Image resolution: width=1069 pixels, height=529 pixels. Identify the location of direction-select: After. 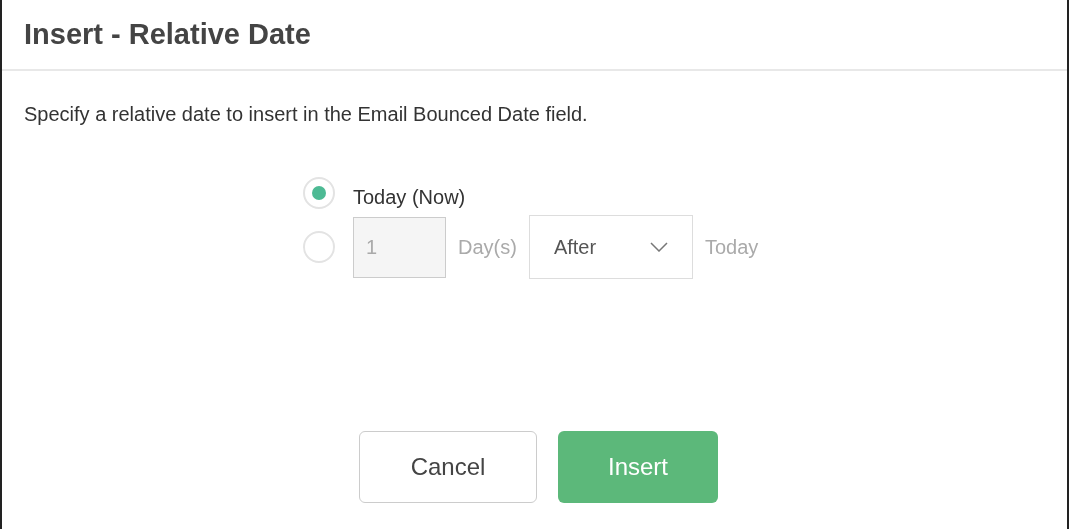
(610, 247).